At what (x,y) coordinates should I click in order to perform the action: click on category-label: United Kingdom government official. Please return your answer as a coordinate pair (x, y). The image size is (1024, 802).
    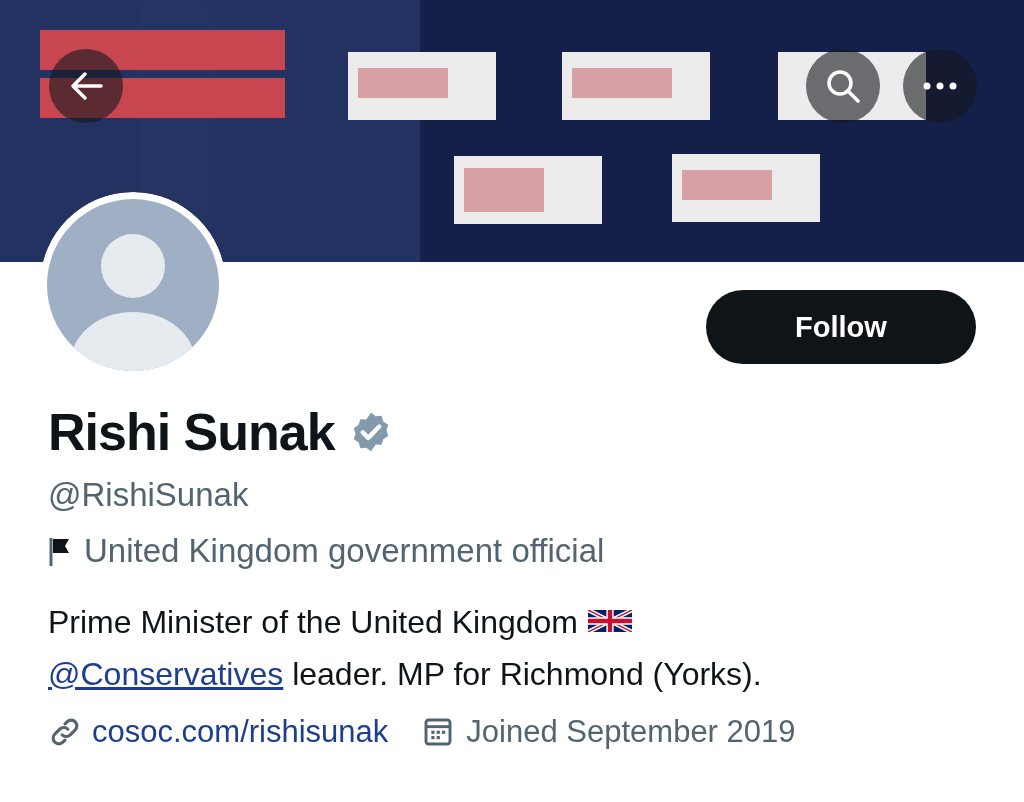
    Looking at the image, I should click on (344, 551).